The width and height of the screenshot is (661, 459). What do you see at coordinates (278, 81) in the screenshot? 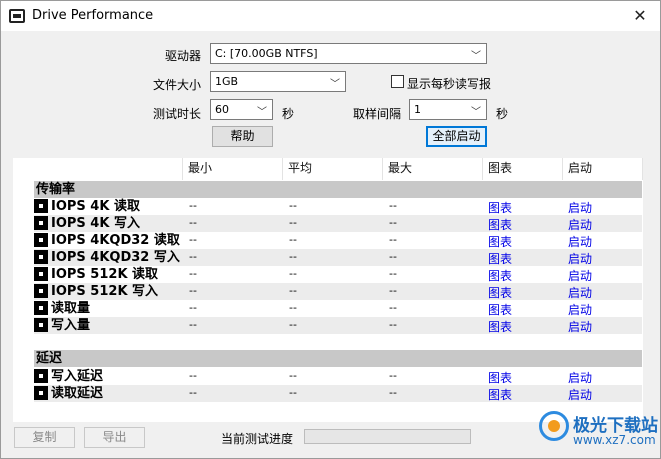
I see `filesize-select: 1GB ﹀` at bounding box center [278, 81].